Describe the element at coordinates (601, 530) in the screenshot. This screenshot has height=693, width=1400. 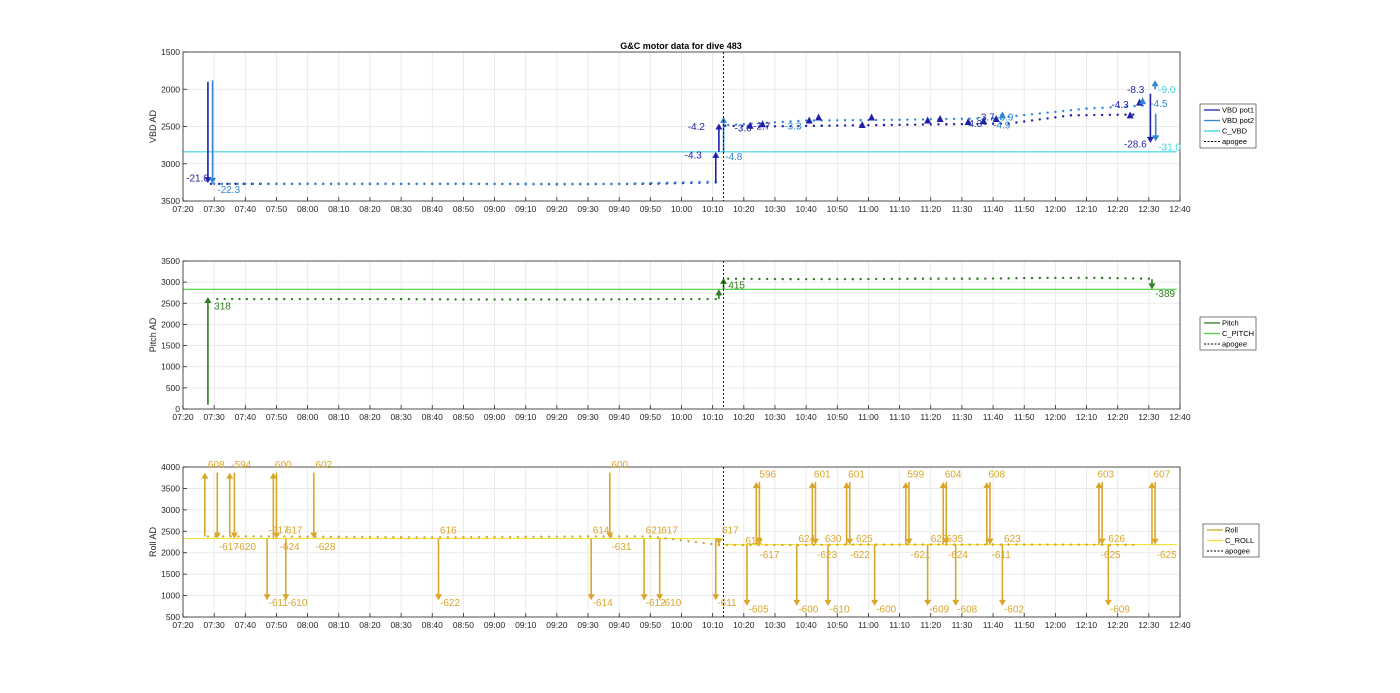
I see `data-label: 614` at that location.